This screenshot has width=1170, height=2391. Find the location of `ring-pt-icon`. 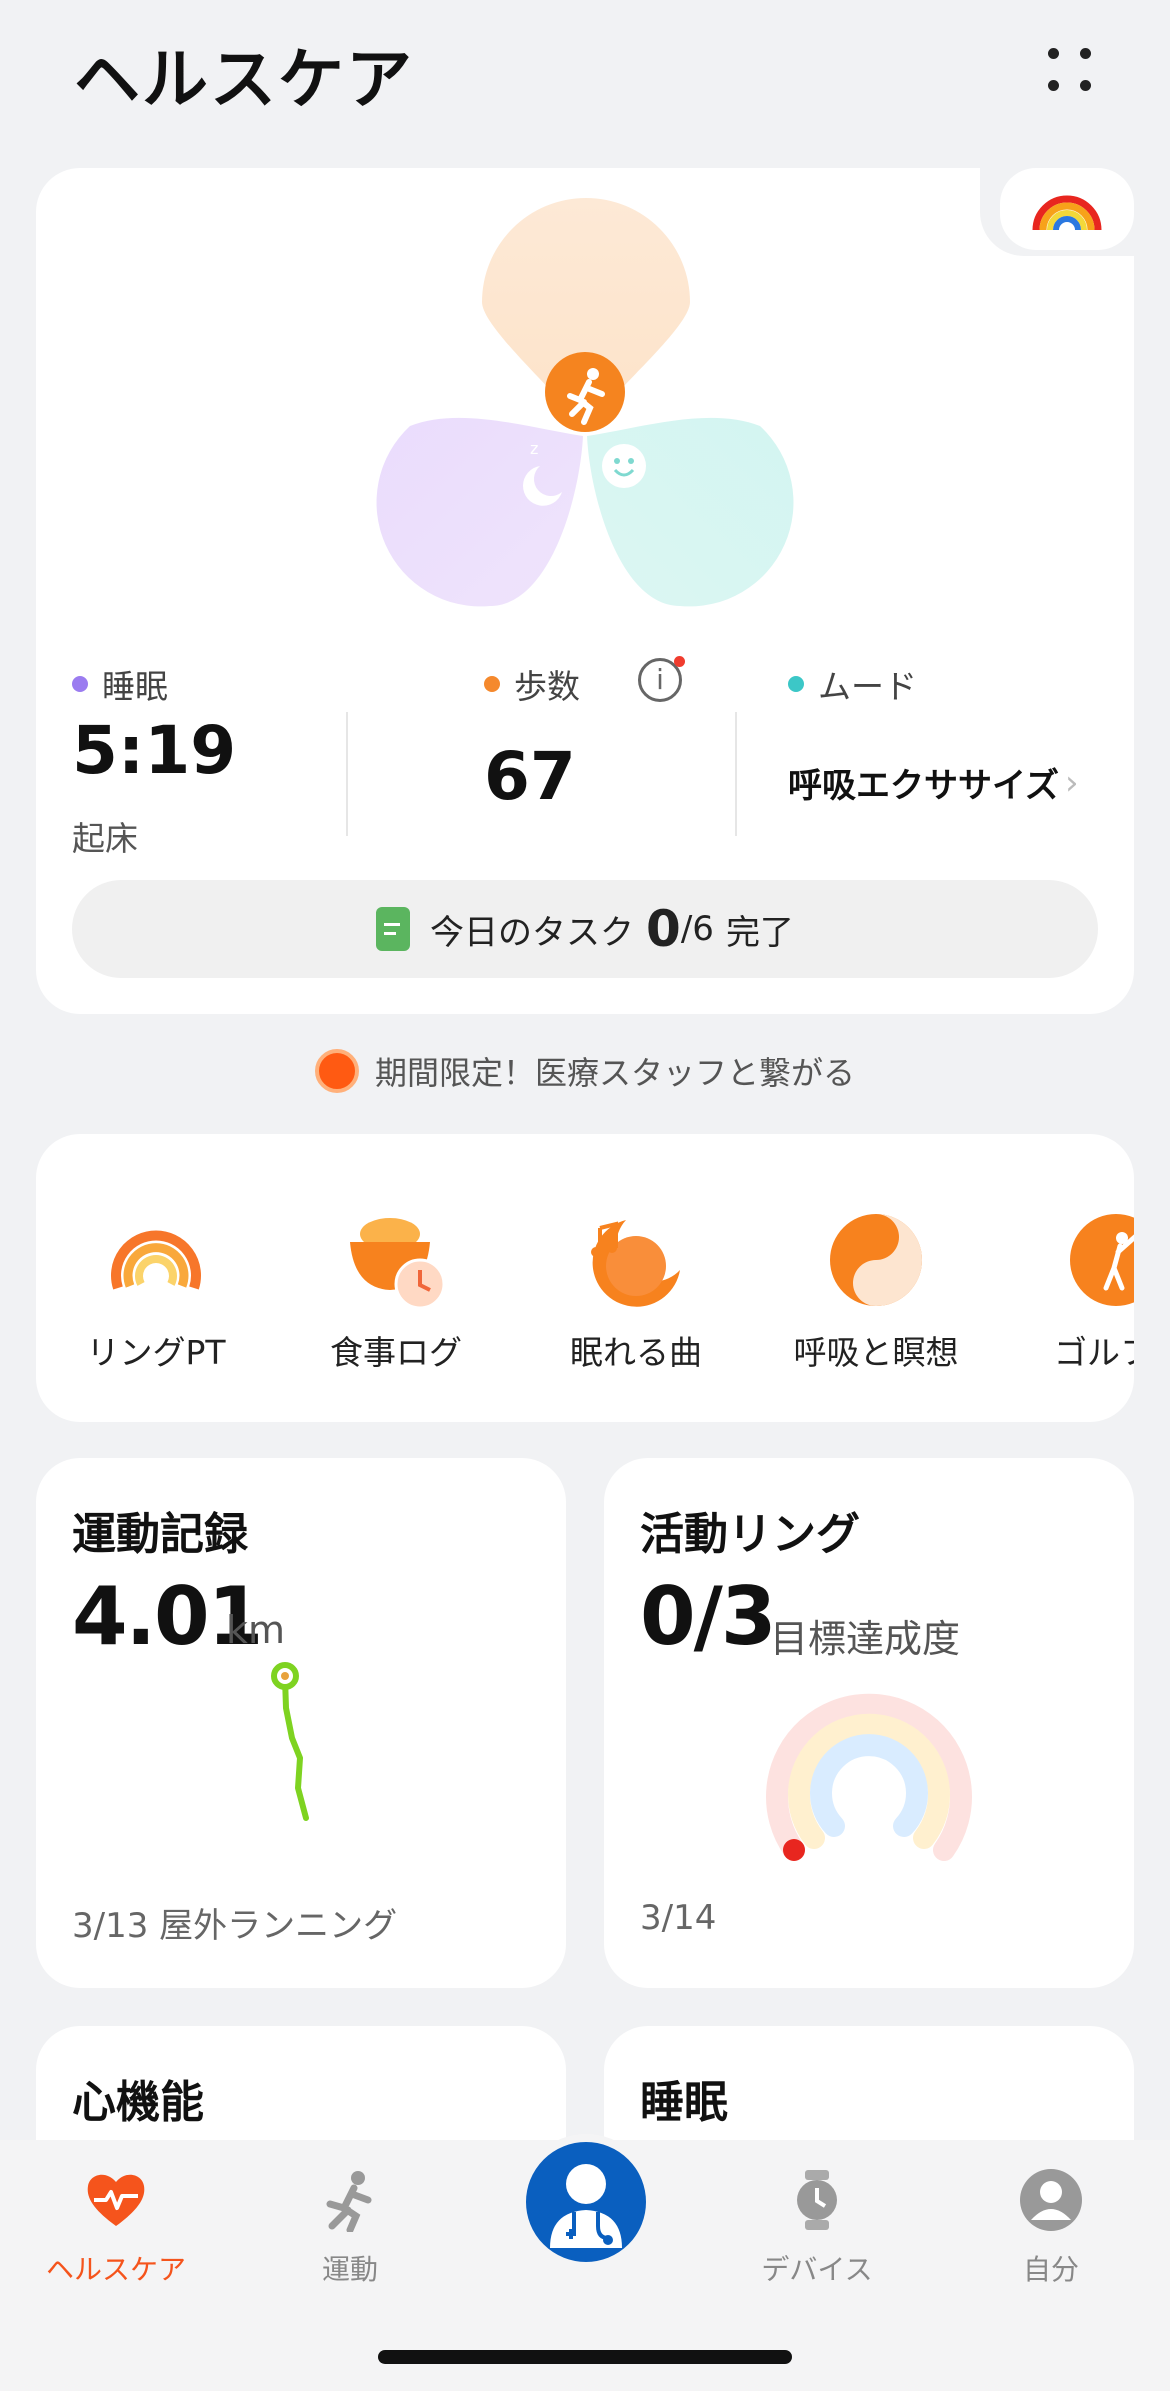

ring-pt-icon is located at coordinates (156, 1260).